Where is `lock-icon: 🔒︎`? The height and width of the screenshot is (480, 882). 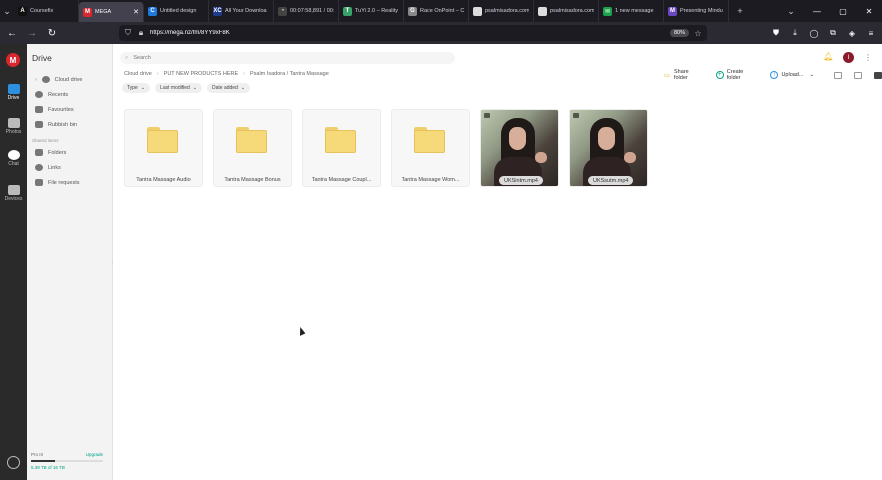
lock-icon: 🔒︎ is located at coordinates (141, 33).